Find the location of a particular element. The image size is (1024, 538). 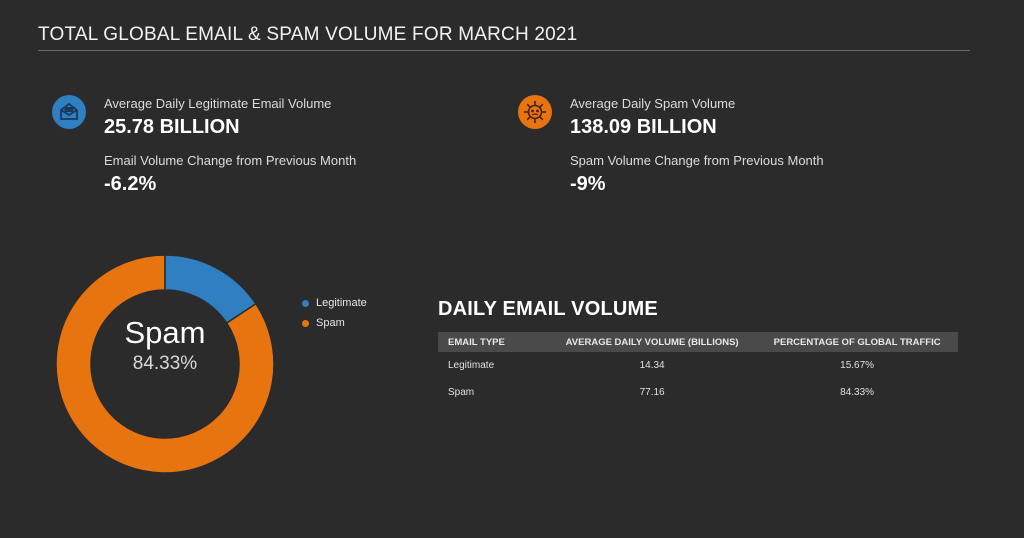

spam-change-label: Spam Volume Change from Previous Month is located at coordinates (697, 160).